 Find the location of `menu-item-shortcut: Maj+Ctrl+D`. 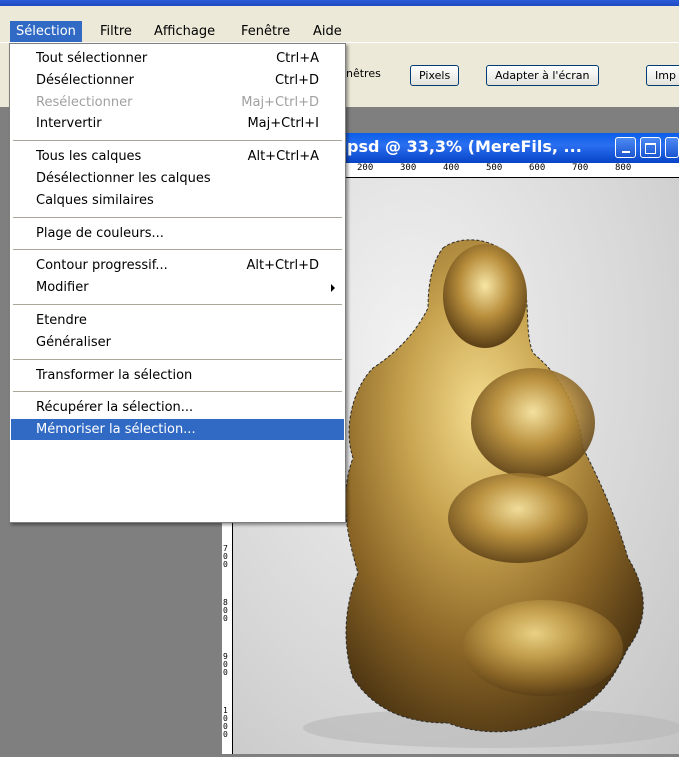

menu-item-shortcut: Maj+Ctrl+D is located at coordinates (280, 102).